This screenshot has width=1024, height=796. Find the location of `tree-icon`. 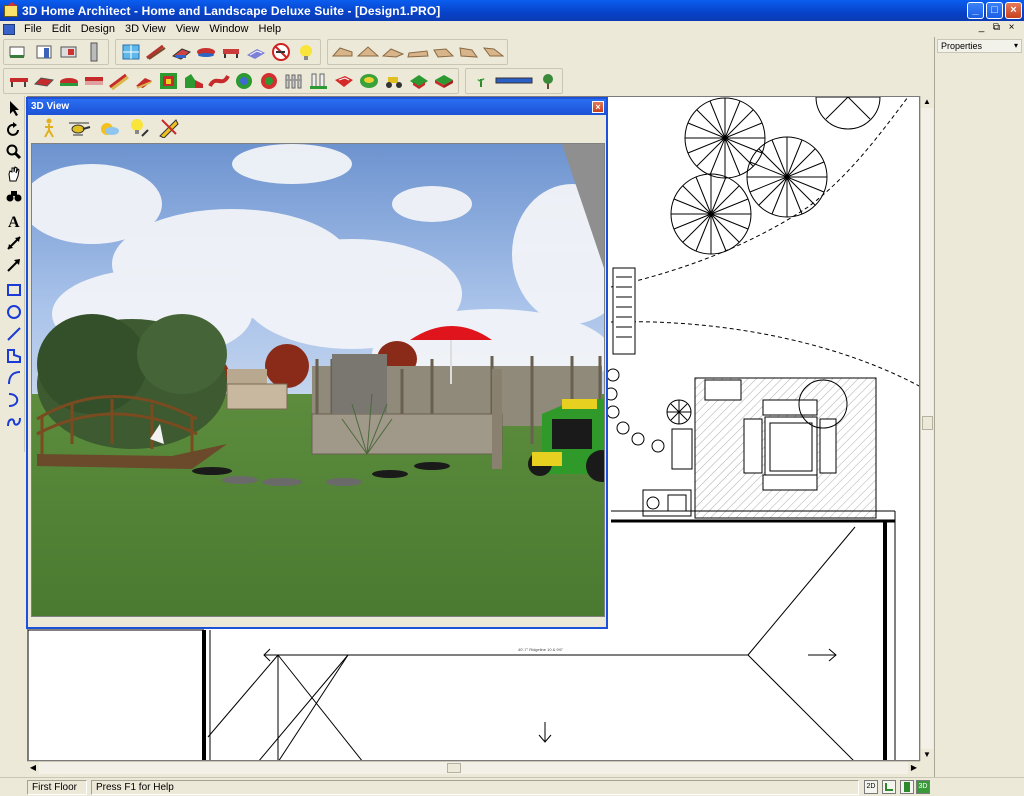

tree-icon is located at coordinates (547, 81).